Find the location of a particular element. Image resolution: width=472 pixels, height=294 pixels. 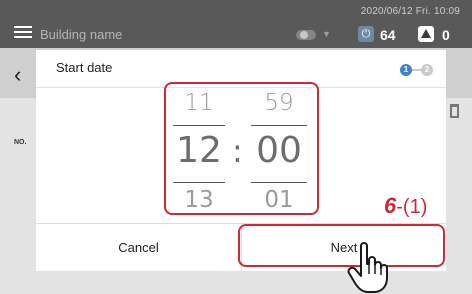

building-name: Building name is located at coordinates (81, 34).